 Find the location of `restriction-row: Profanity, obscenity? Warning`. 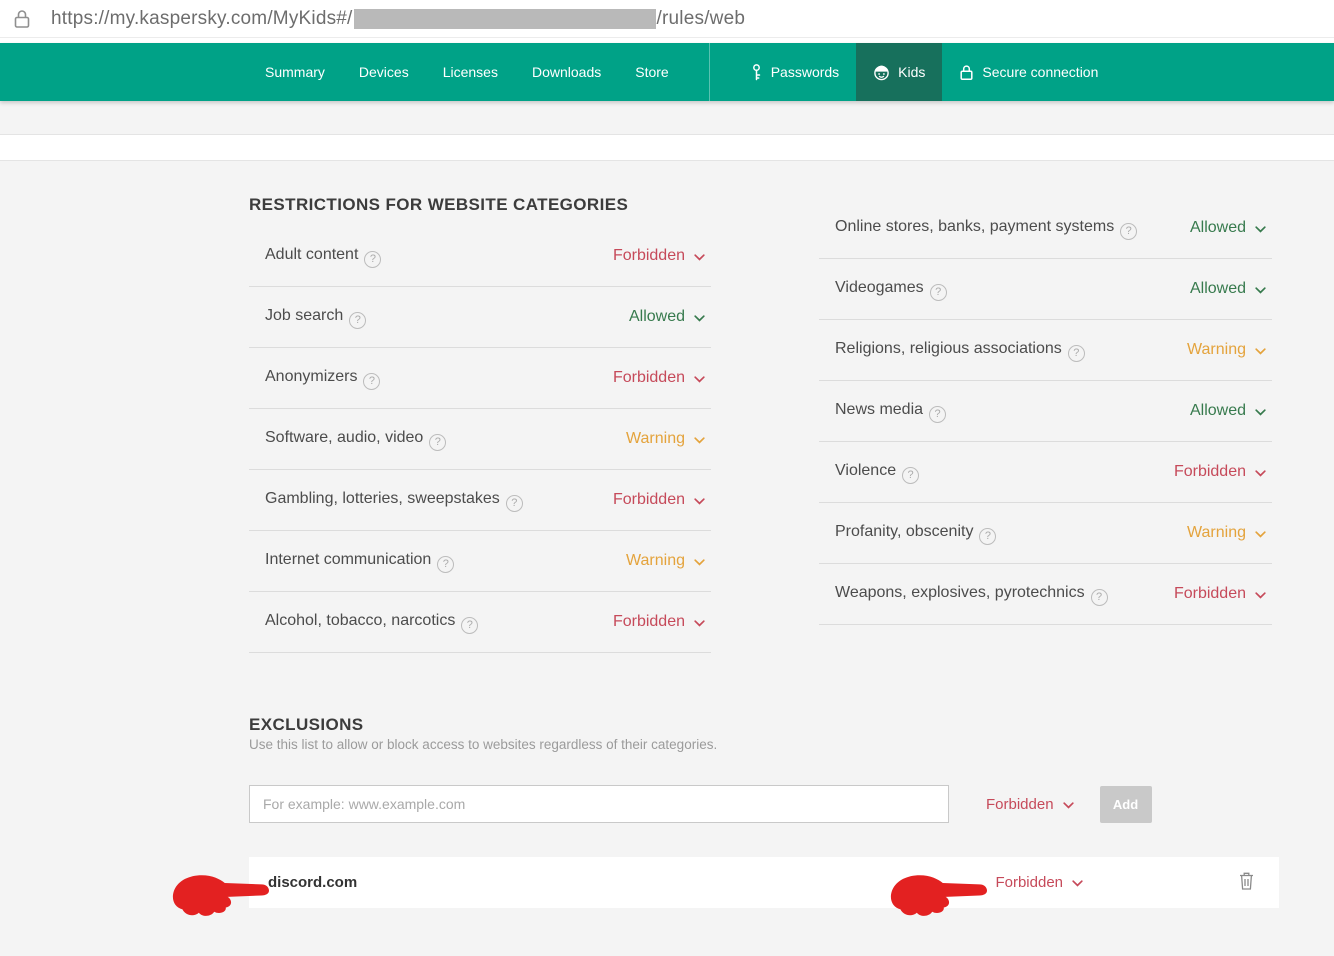

restriction-row: Profanity, obscenity? Warning is located at coordinates (1045, 533).